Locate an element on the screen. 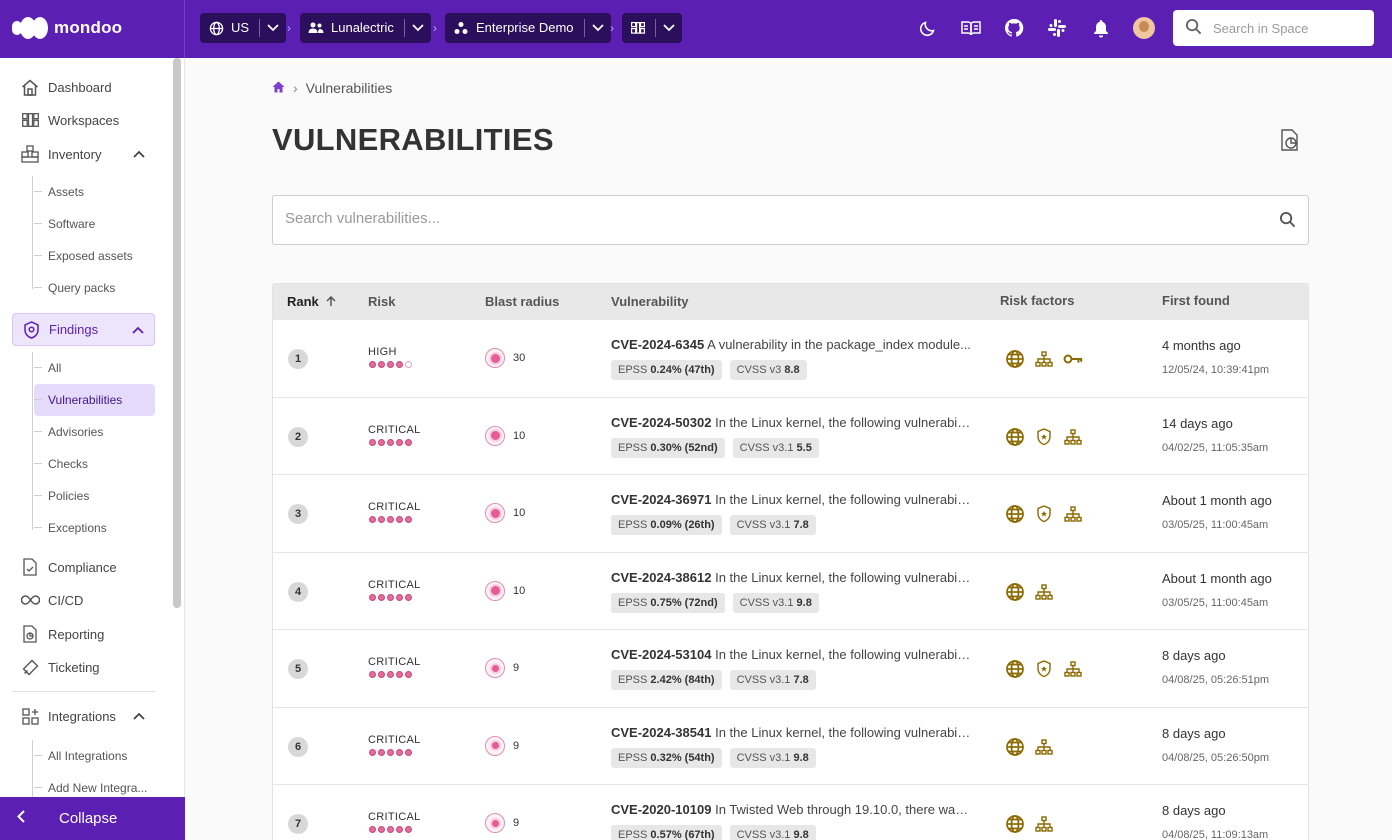  nav-vulnerabilities: Vulnerabilities is located at coordinates (94, 400).